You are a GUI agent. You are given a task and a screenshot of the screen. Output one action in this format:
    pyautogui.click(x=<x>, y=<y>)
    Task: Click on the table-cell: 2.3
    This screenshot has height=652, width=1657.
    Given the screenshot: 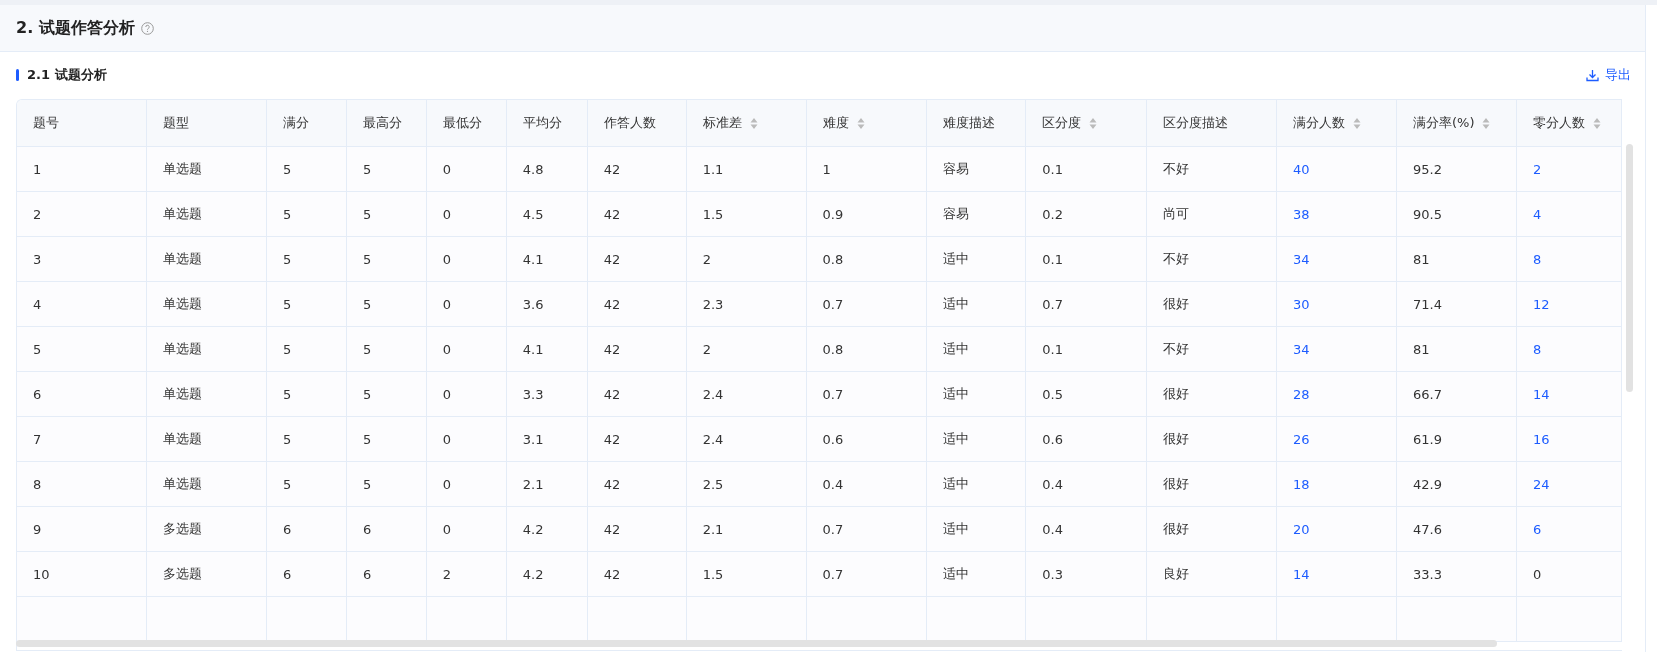 What is the action you would take?
    pyautogui.click(x=746, y=304)
    